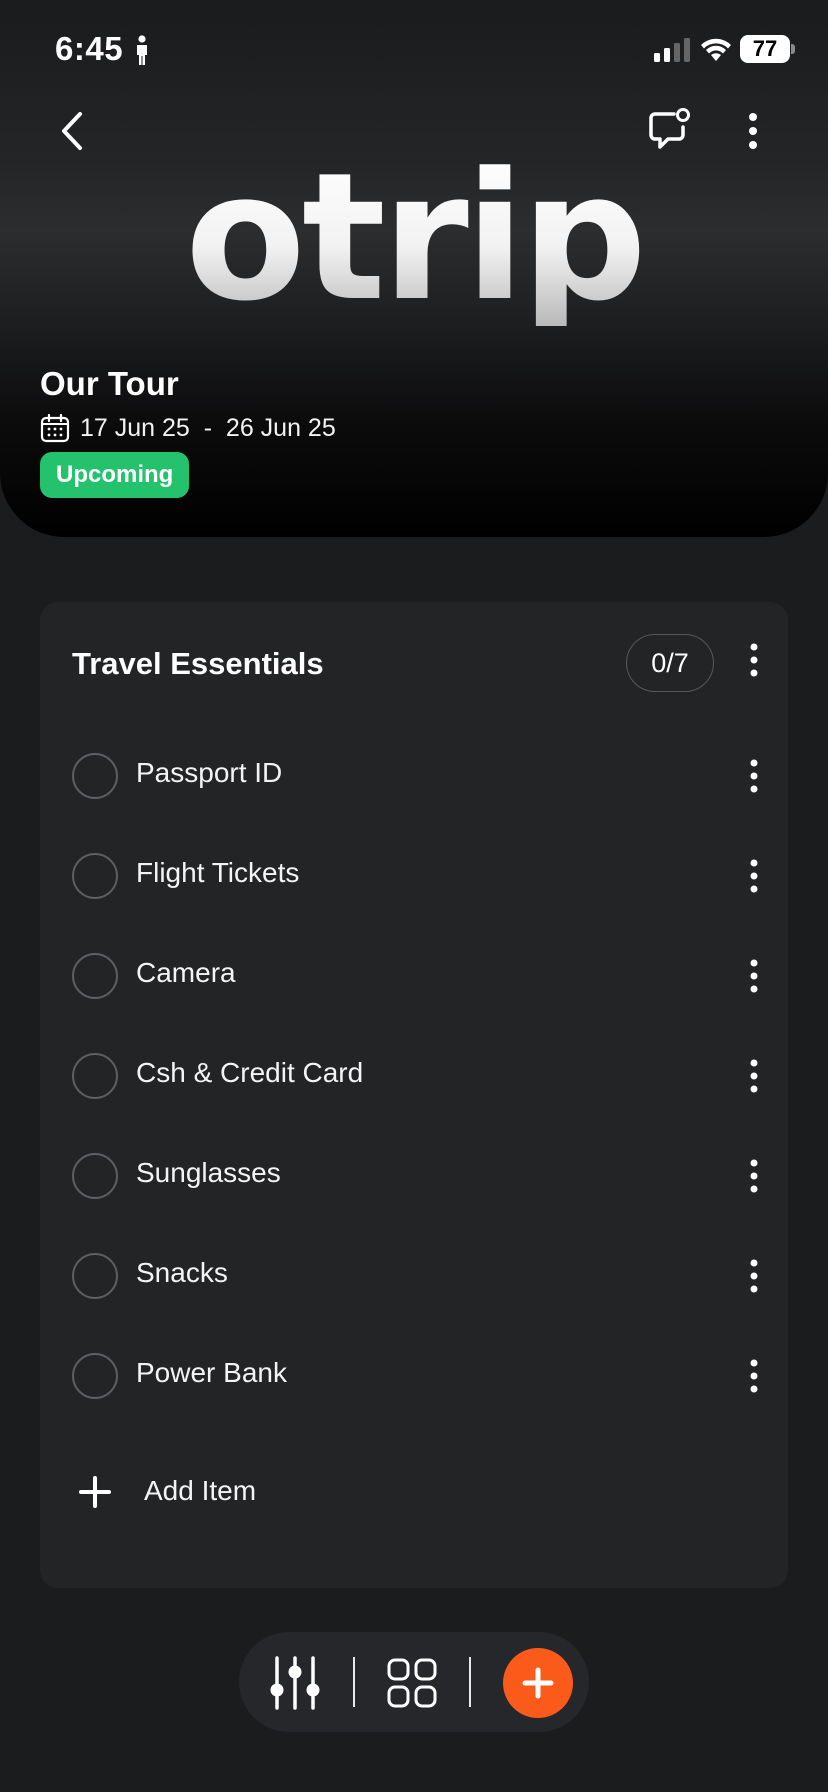 The width and height of the screenshot is (828, 1792). What do you see at coordinates (753, 131) in the screenshot?
I see `more-vertical-icon` at bounding box center [753, 131].